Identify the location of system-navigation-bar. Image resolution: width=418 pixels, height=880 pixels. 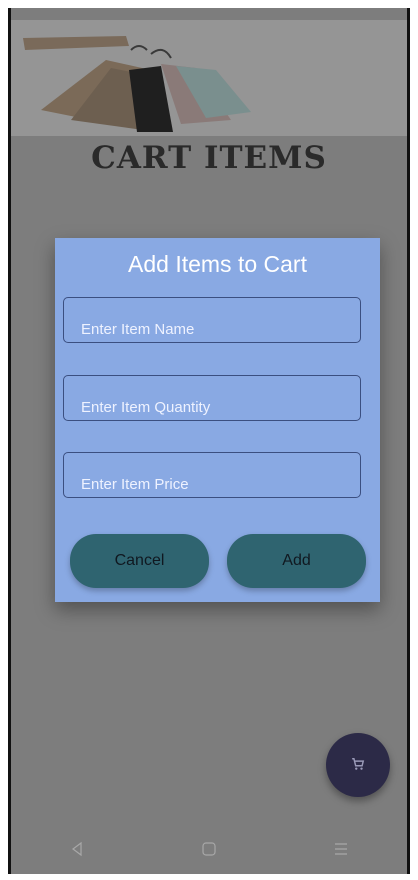
(209, 851).